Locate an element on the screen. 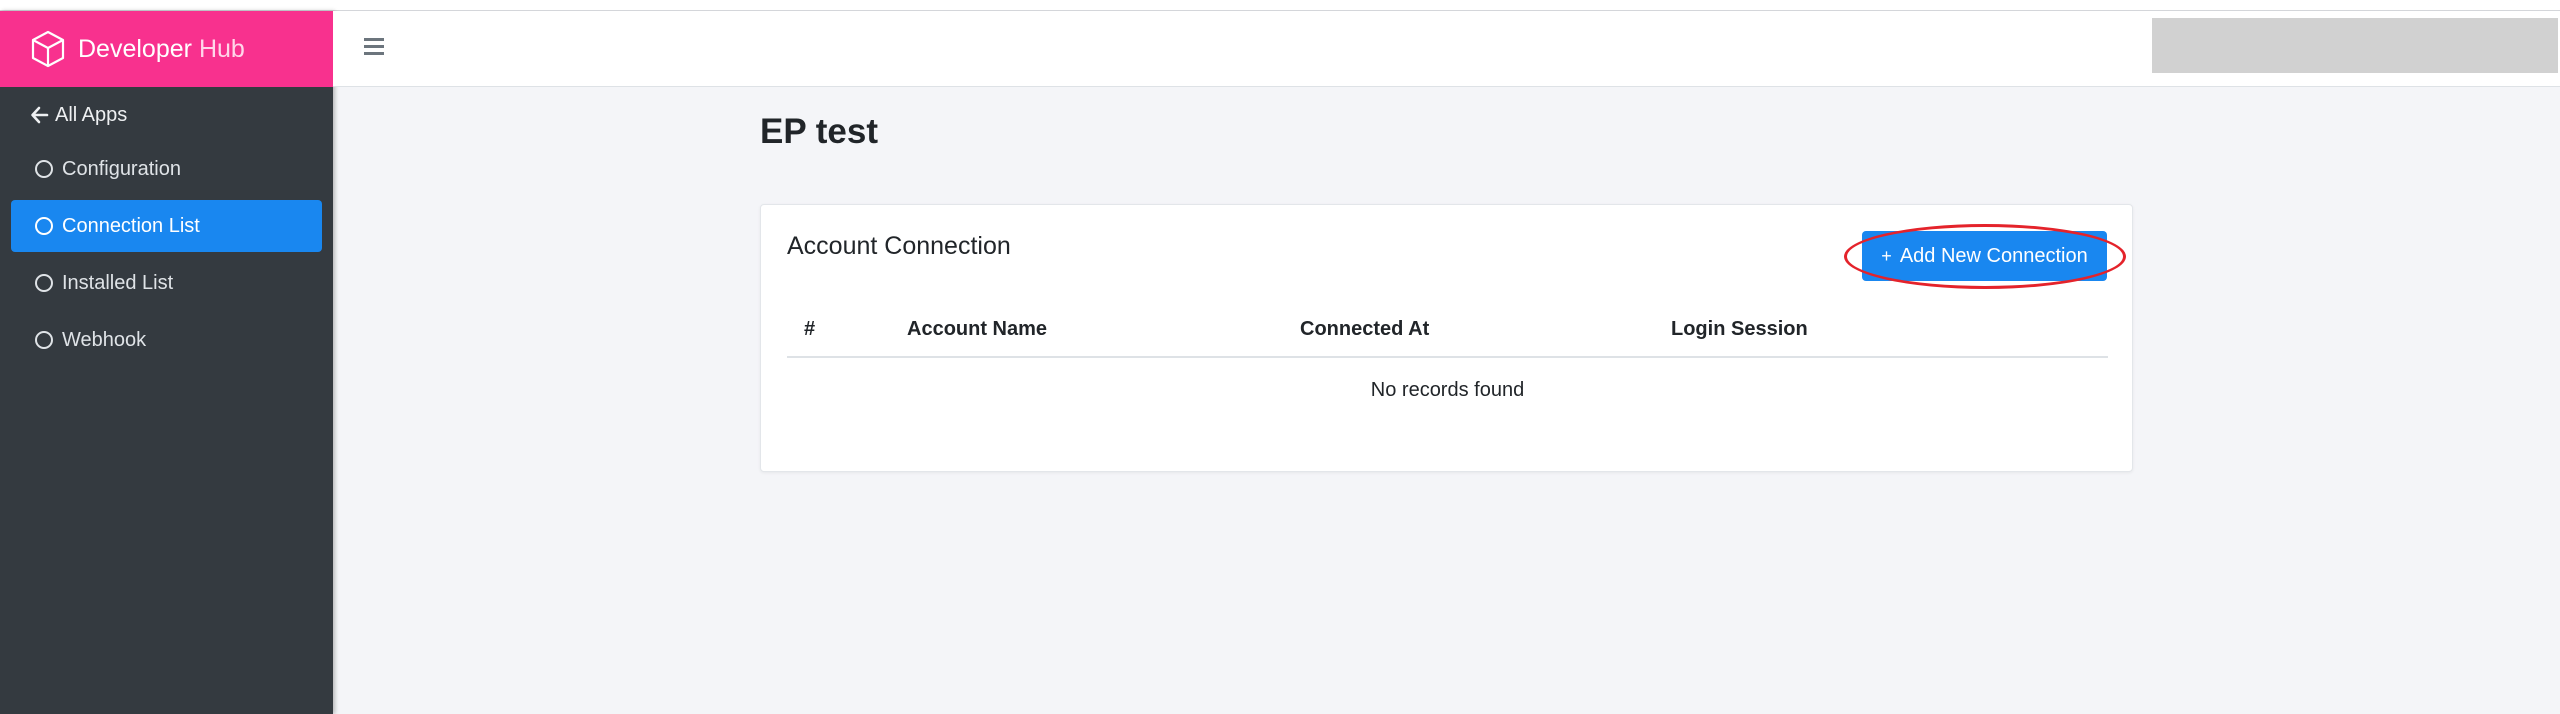 The height and width of the screenshot is (714, 2560). empty-table-message: No records found is located at coordinates (1447, 390).